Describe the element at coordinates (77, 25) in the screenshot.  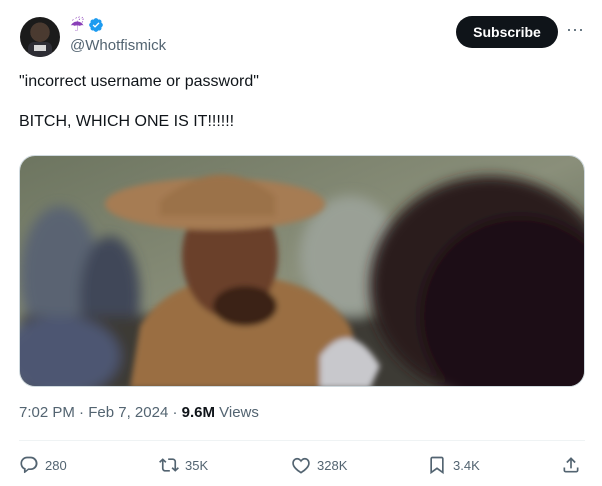
I see `display-name-emoji: ☔` at that location.